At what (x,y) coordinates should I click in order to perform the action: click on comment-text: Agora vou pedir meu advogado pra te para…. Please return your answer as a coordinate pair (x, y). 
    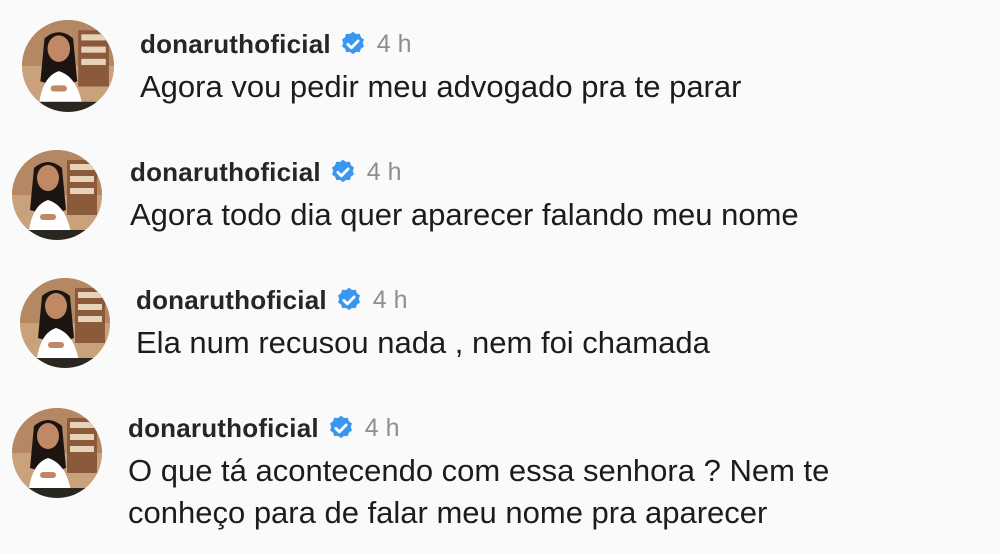
    Looking at the image, I should click on (441, 86).